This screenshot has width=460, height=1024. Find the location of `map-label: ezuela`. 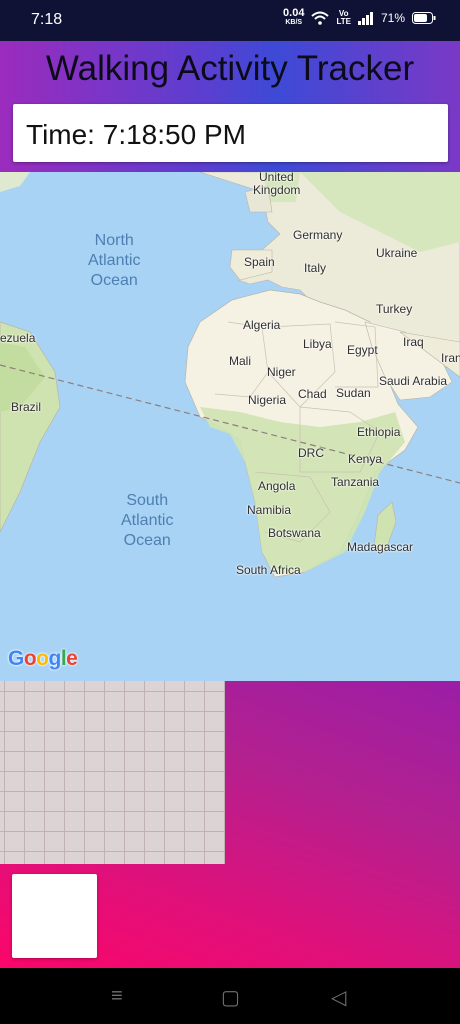

map-label: ezuela is located at coordinates (18, 338).